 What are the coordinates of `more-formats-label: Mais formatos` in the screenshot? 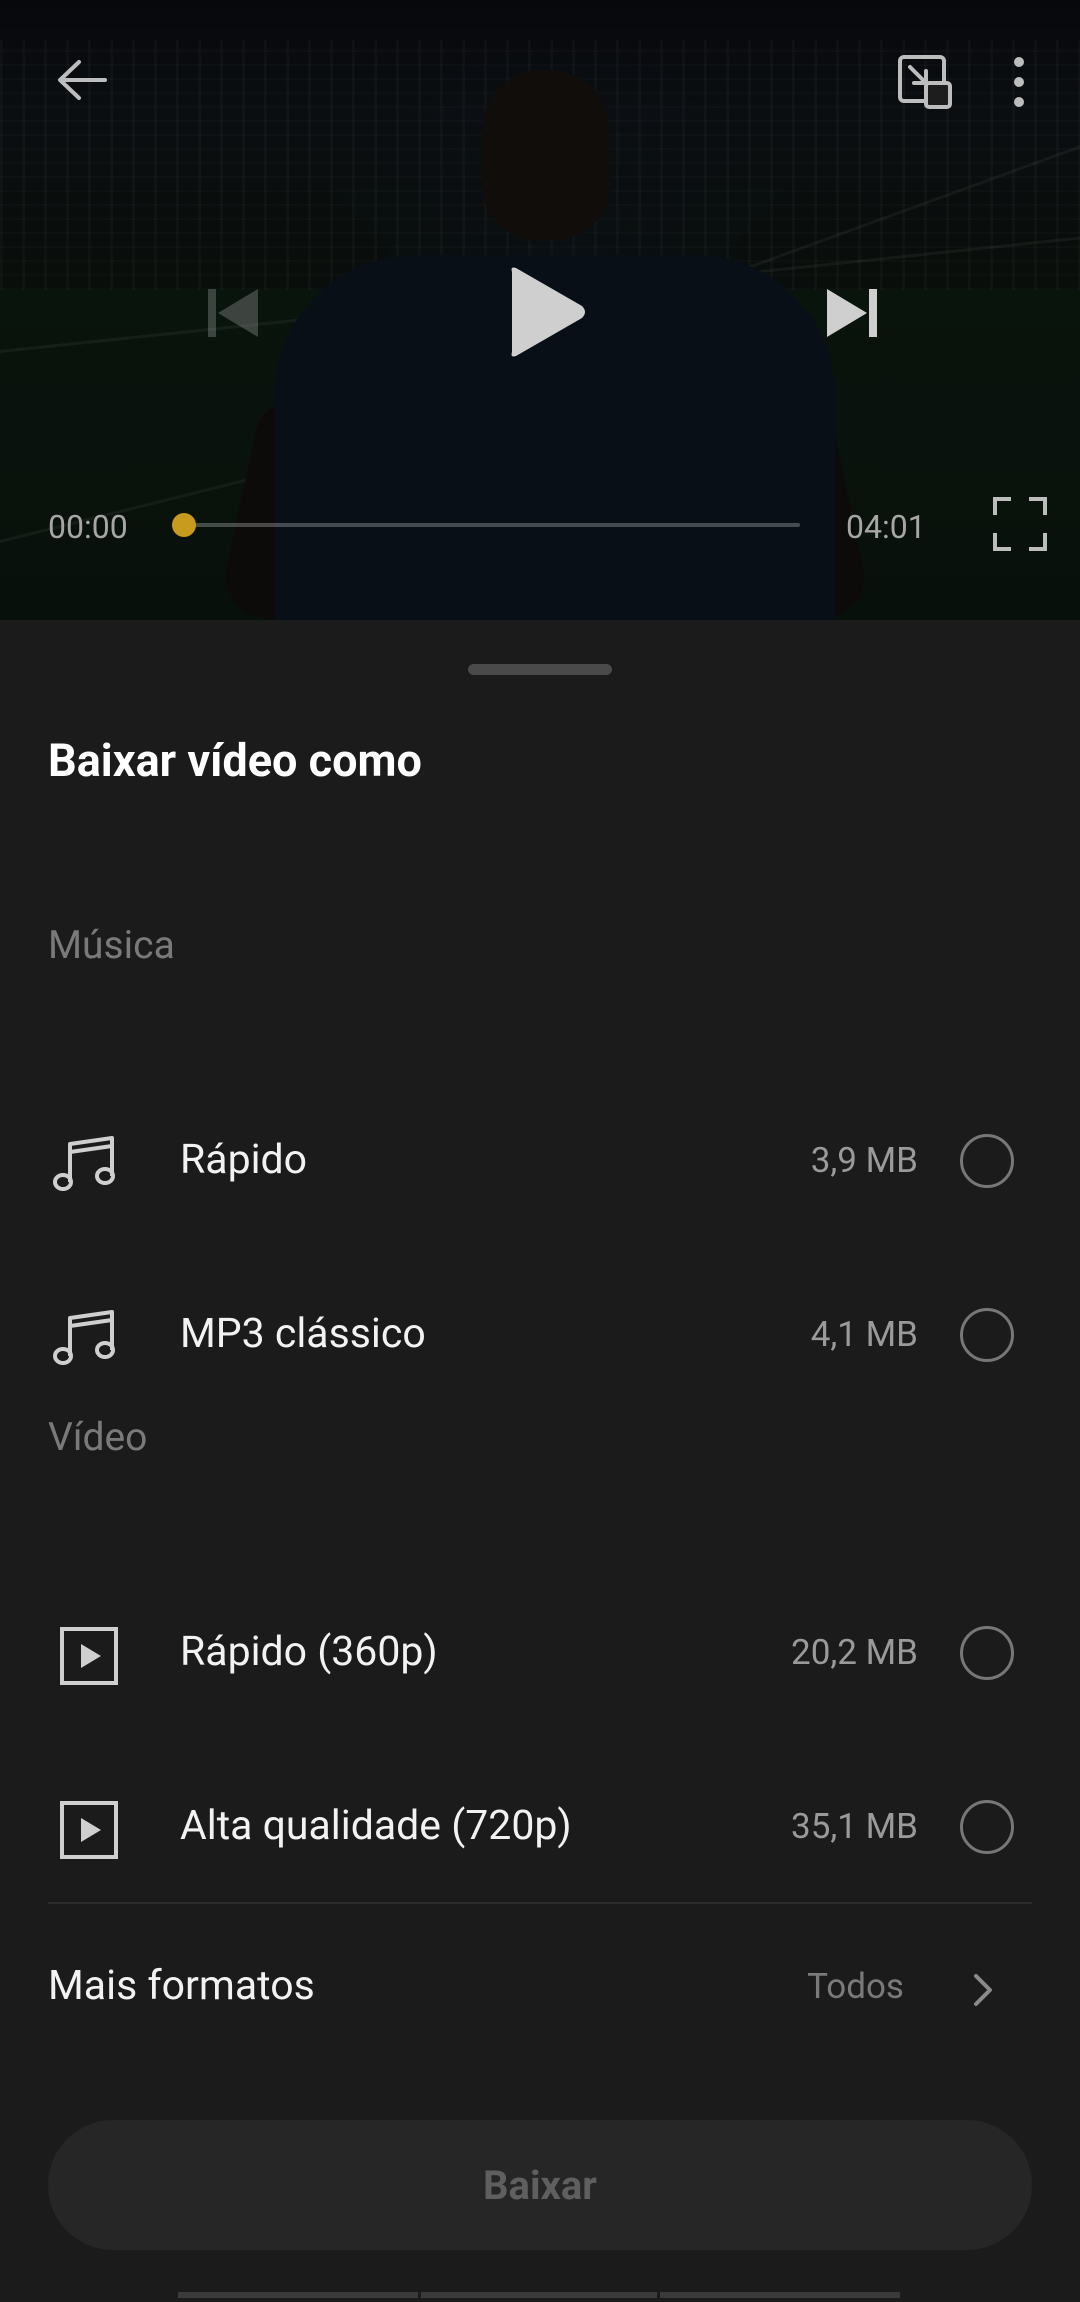 It's located at (181, 1986).